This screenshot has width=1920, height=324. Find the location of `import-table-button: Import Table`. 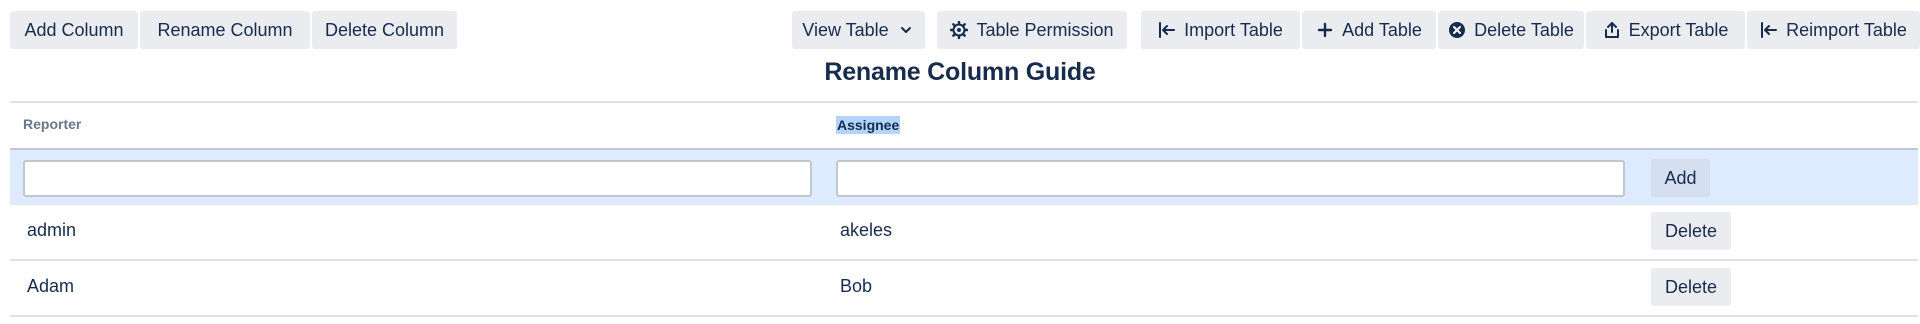

import-table-button: Import Table is located at coordinates (1220, 30).